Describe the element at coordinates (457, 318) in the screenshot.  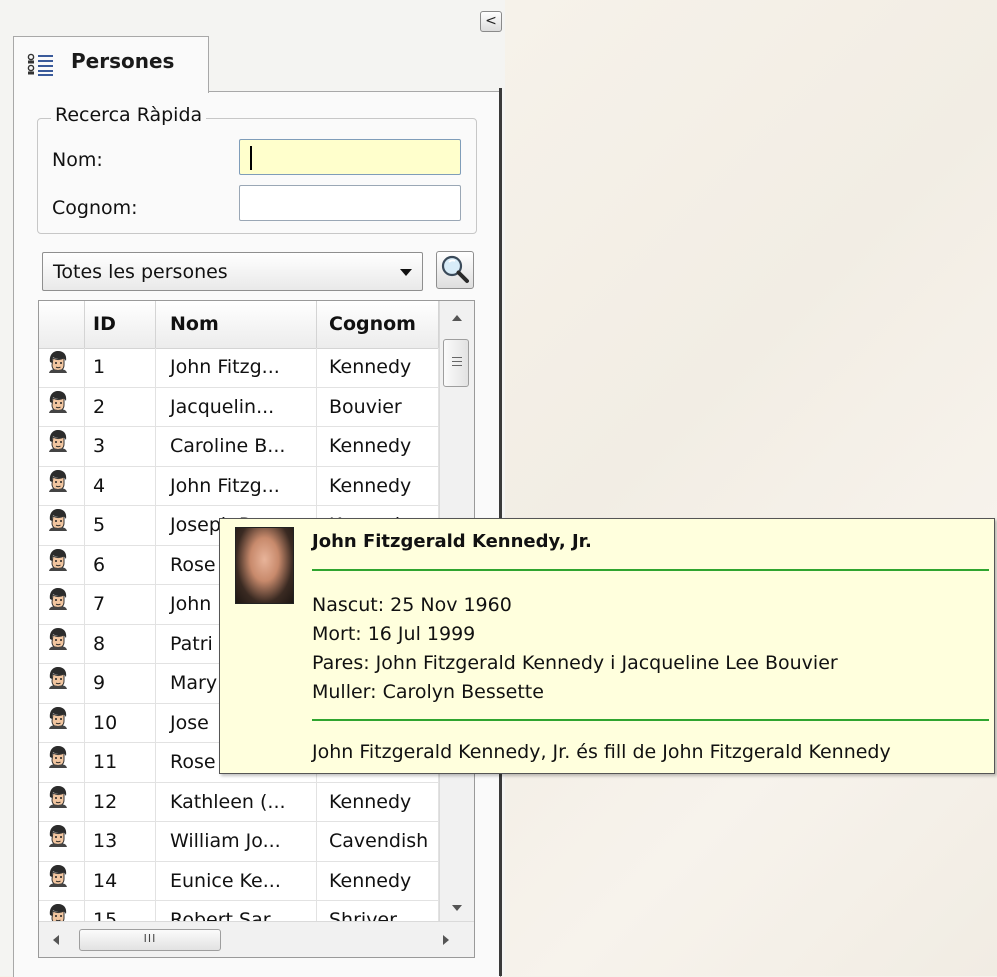
I see `scroll-up-arrow-icon` at that location.